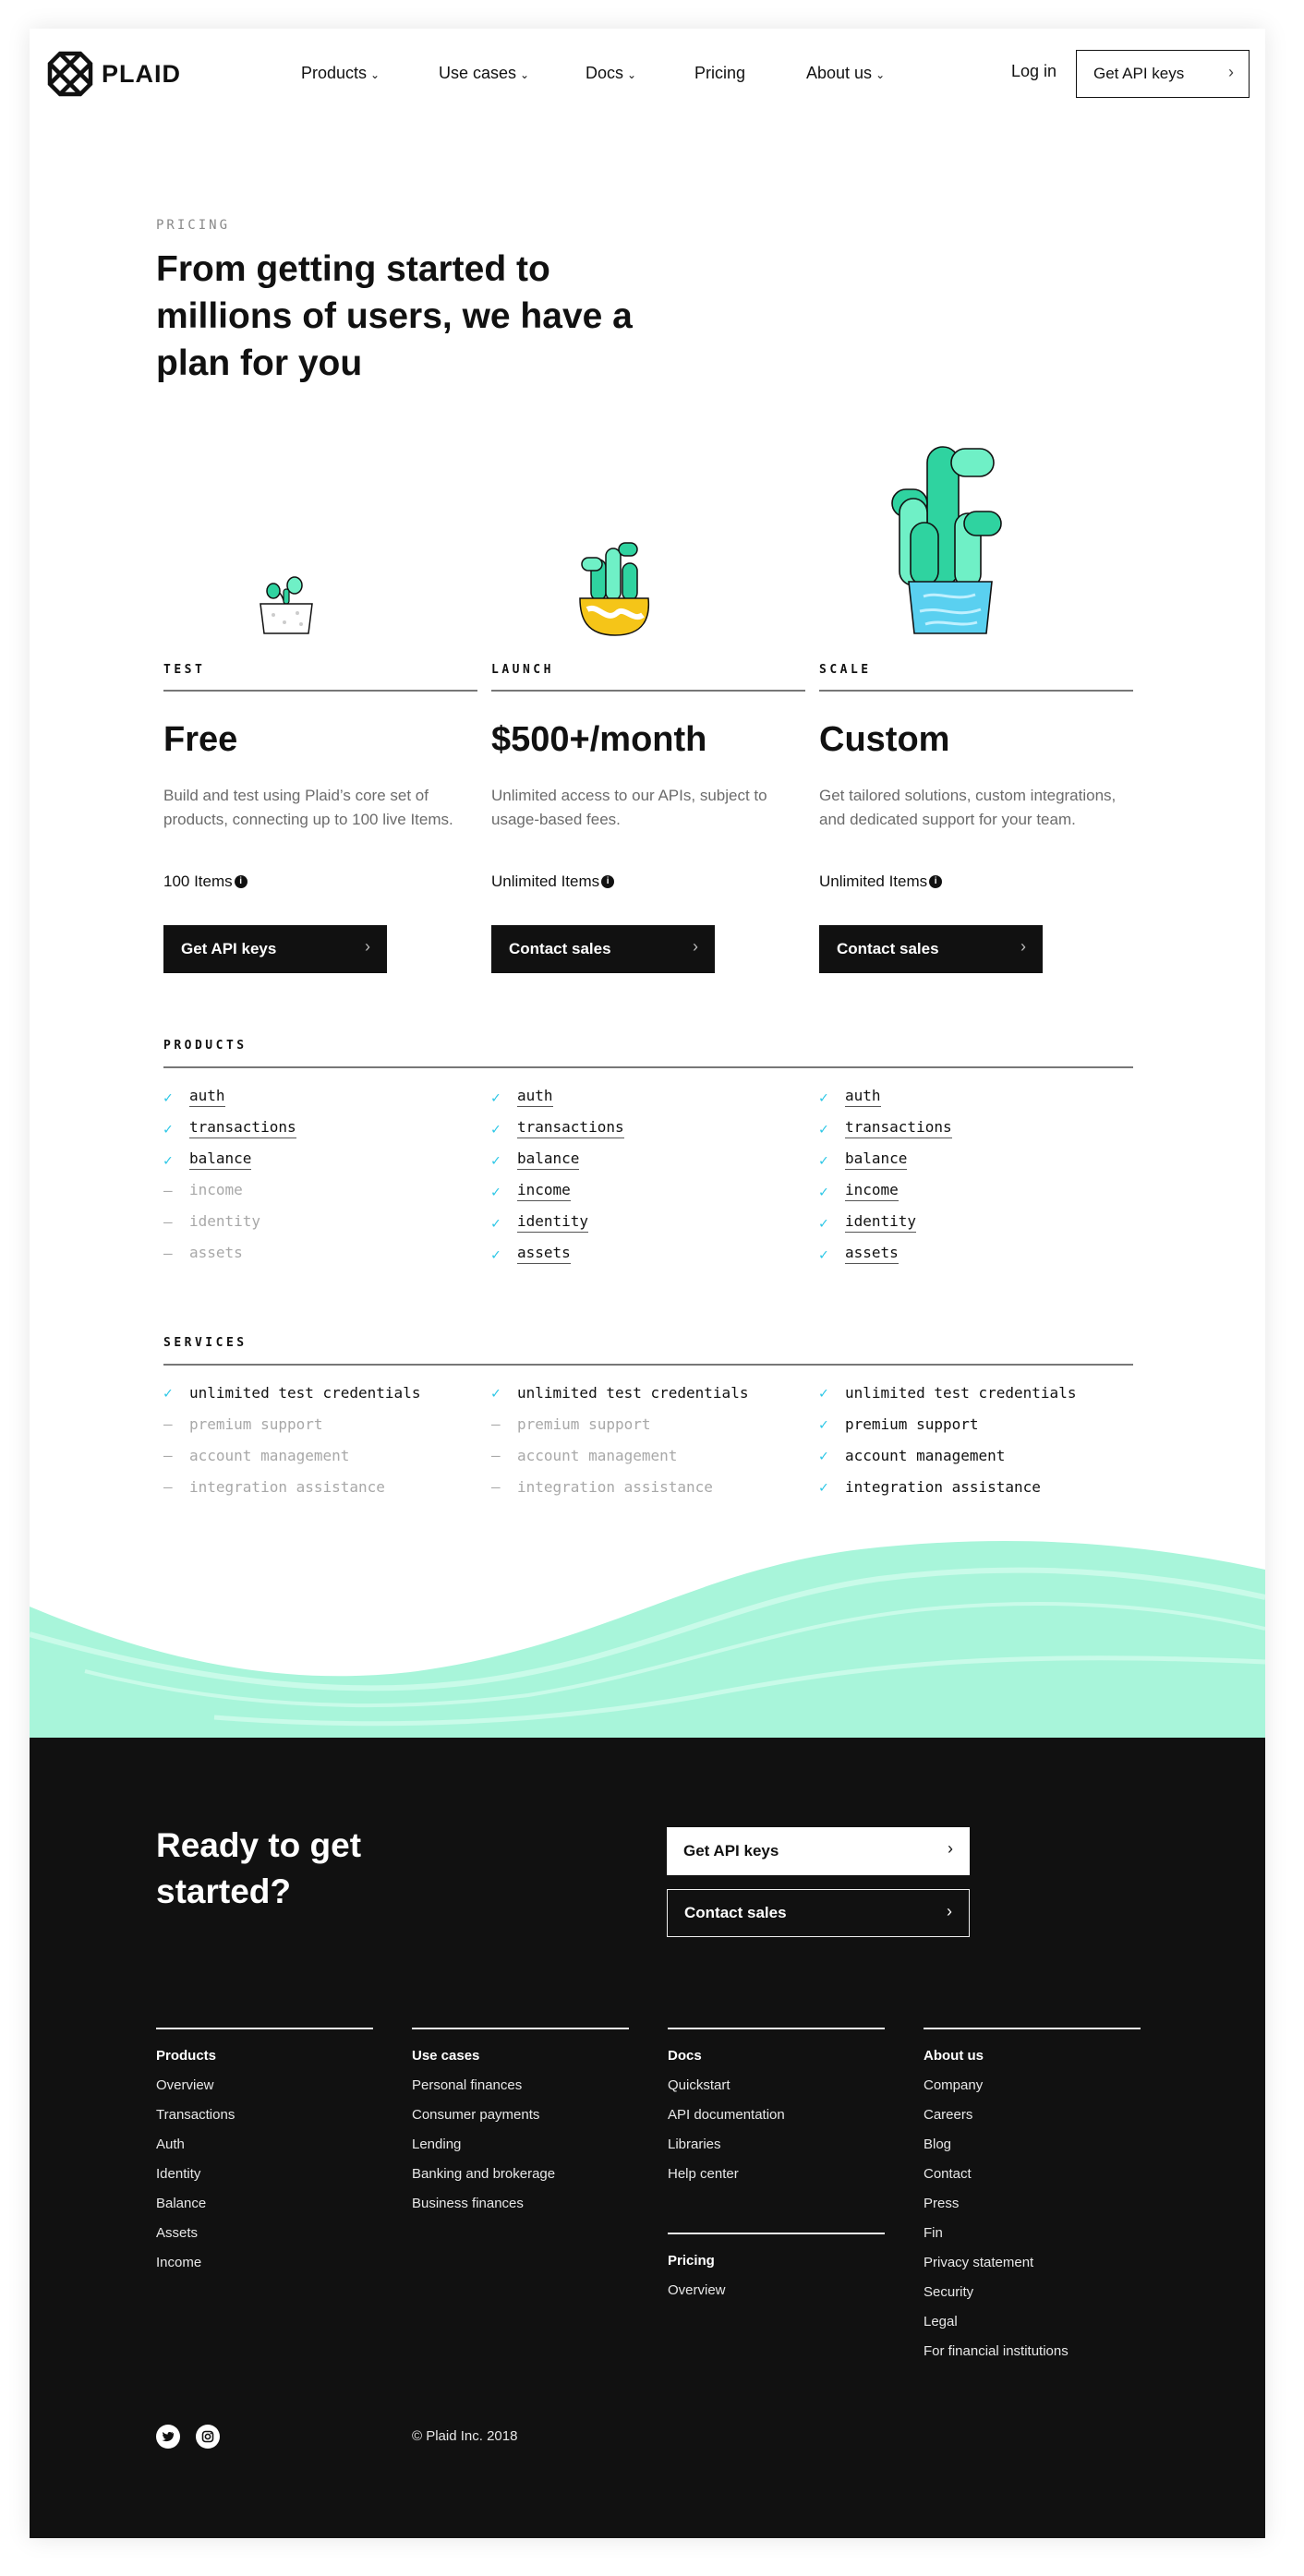 This screenshot has width=1304, height=2576. I want to click on service-feature-name: account management, so click(597, 1455).